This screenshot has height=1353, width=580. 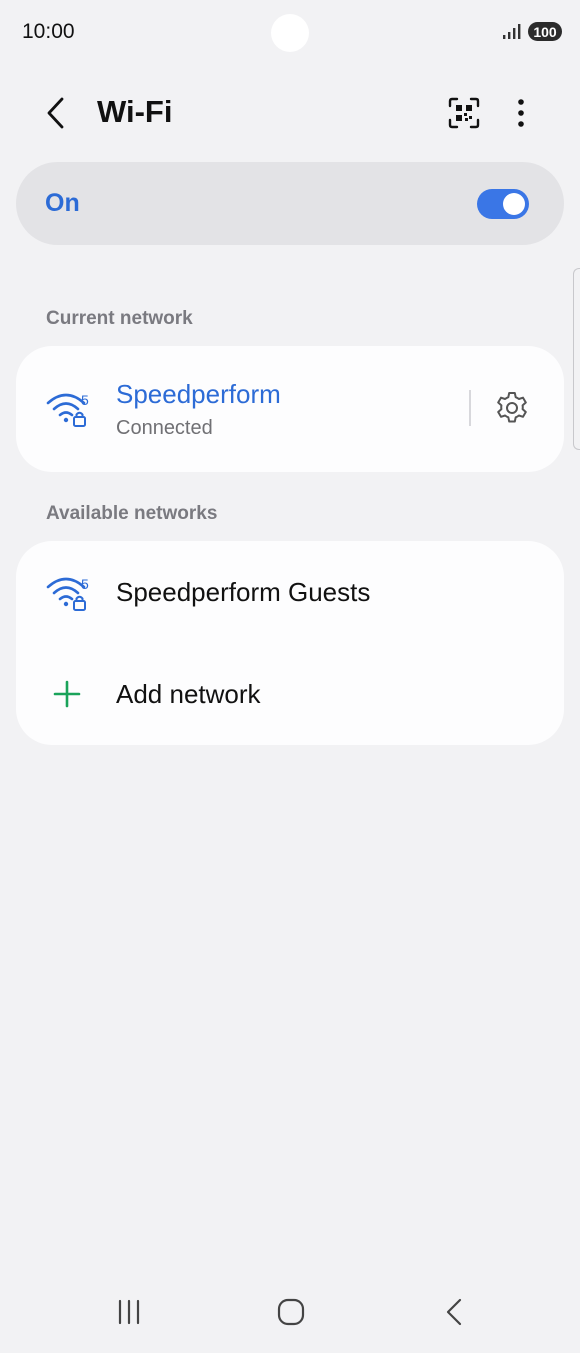 I want to click on divider, so click(x=470, y=408).